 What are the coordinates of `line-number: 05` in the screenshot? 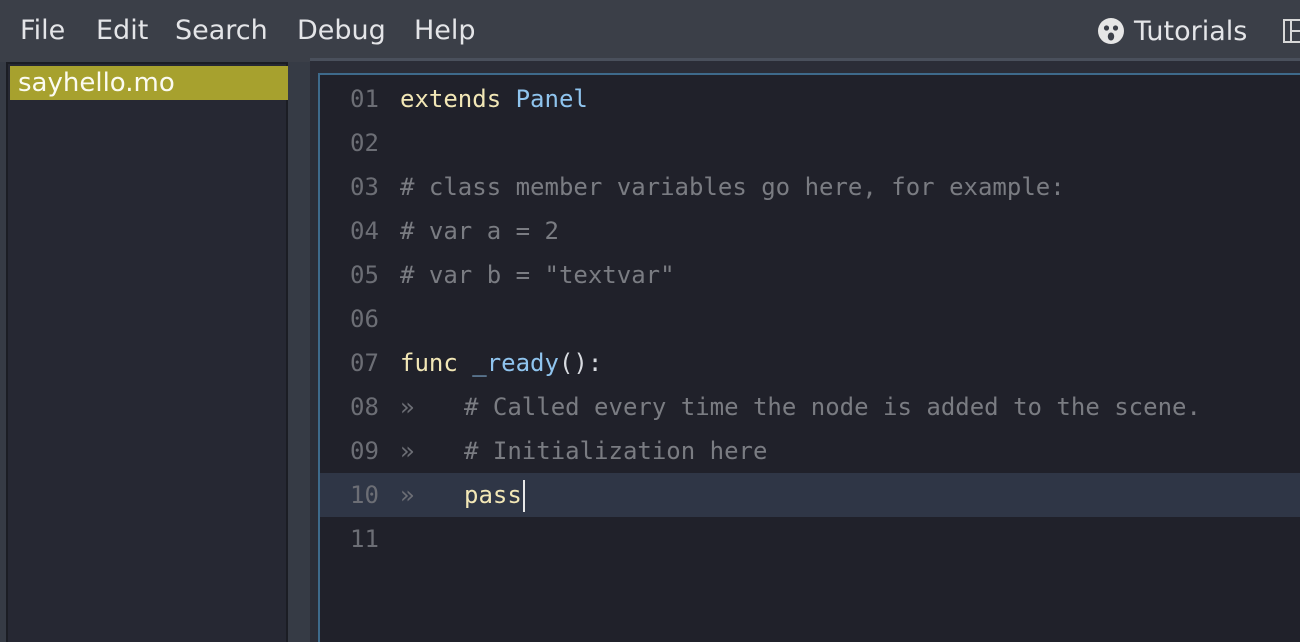 It's located at (364, 275).